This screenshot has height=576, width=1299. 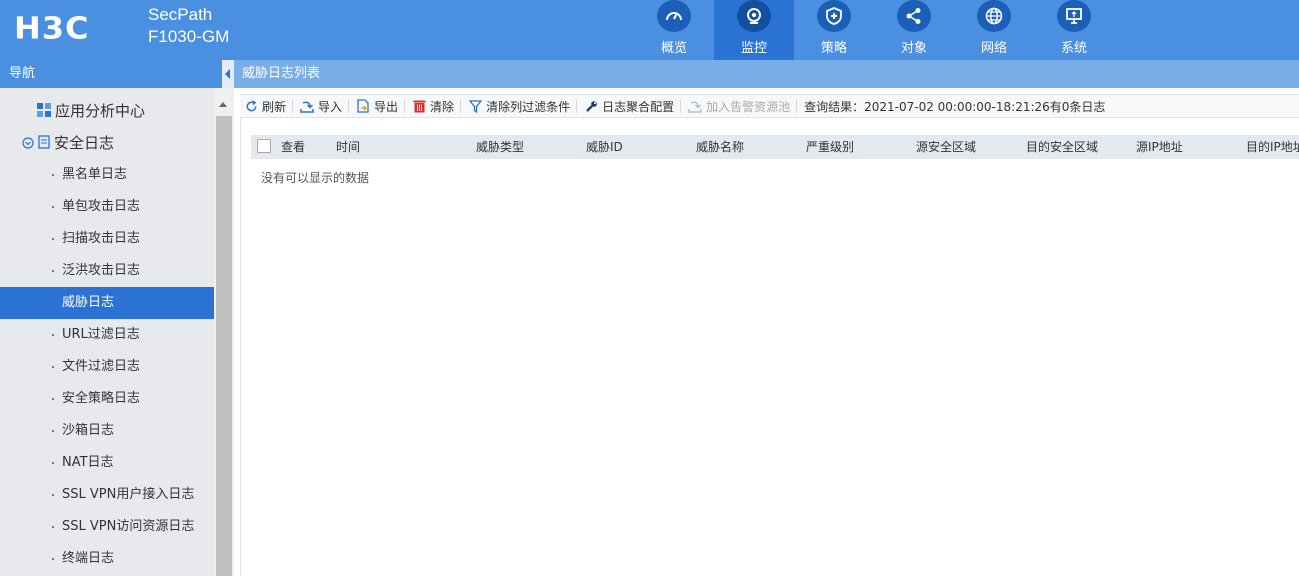 I want to click on sidebar-item-label: 单包攻击日志, so click(x=101, y=206).